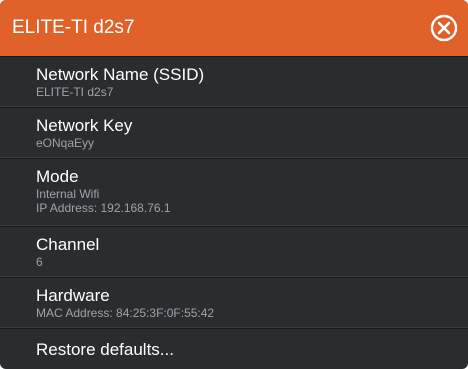  What do you see at coordinates (234, 132) in the screenshot?
I see `network-key-item: Network Key eONqaEyy` at bounding box center [234, 132].